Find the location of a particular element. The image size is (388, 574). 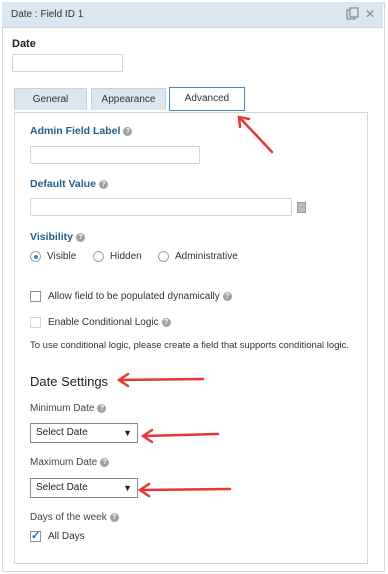

arrow-to-advanced-tab is located at coordinates (255, 134).